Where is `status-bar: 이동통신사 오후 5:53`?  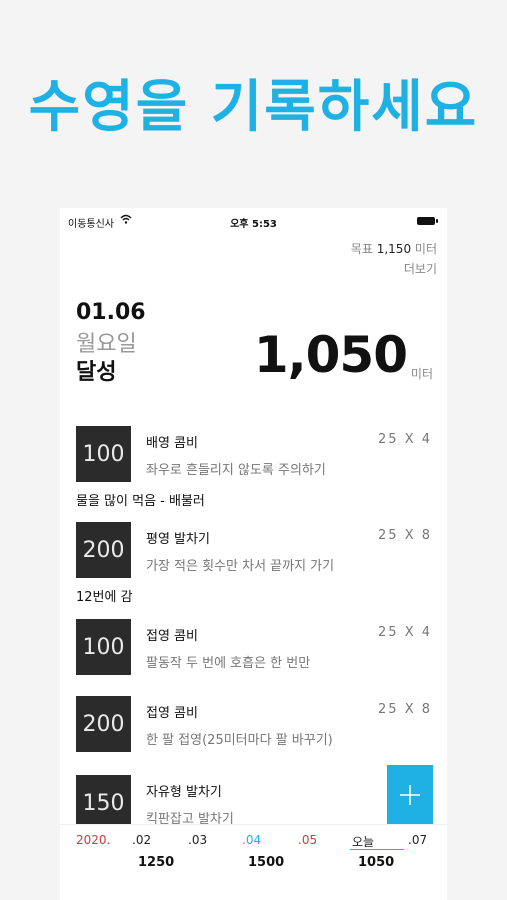 status-bar: 이동통신사 오후 5:53 is located at coordinates (253, 221).